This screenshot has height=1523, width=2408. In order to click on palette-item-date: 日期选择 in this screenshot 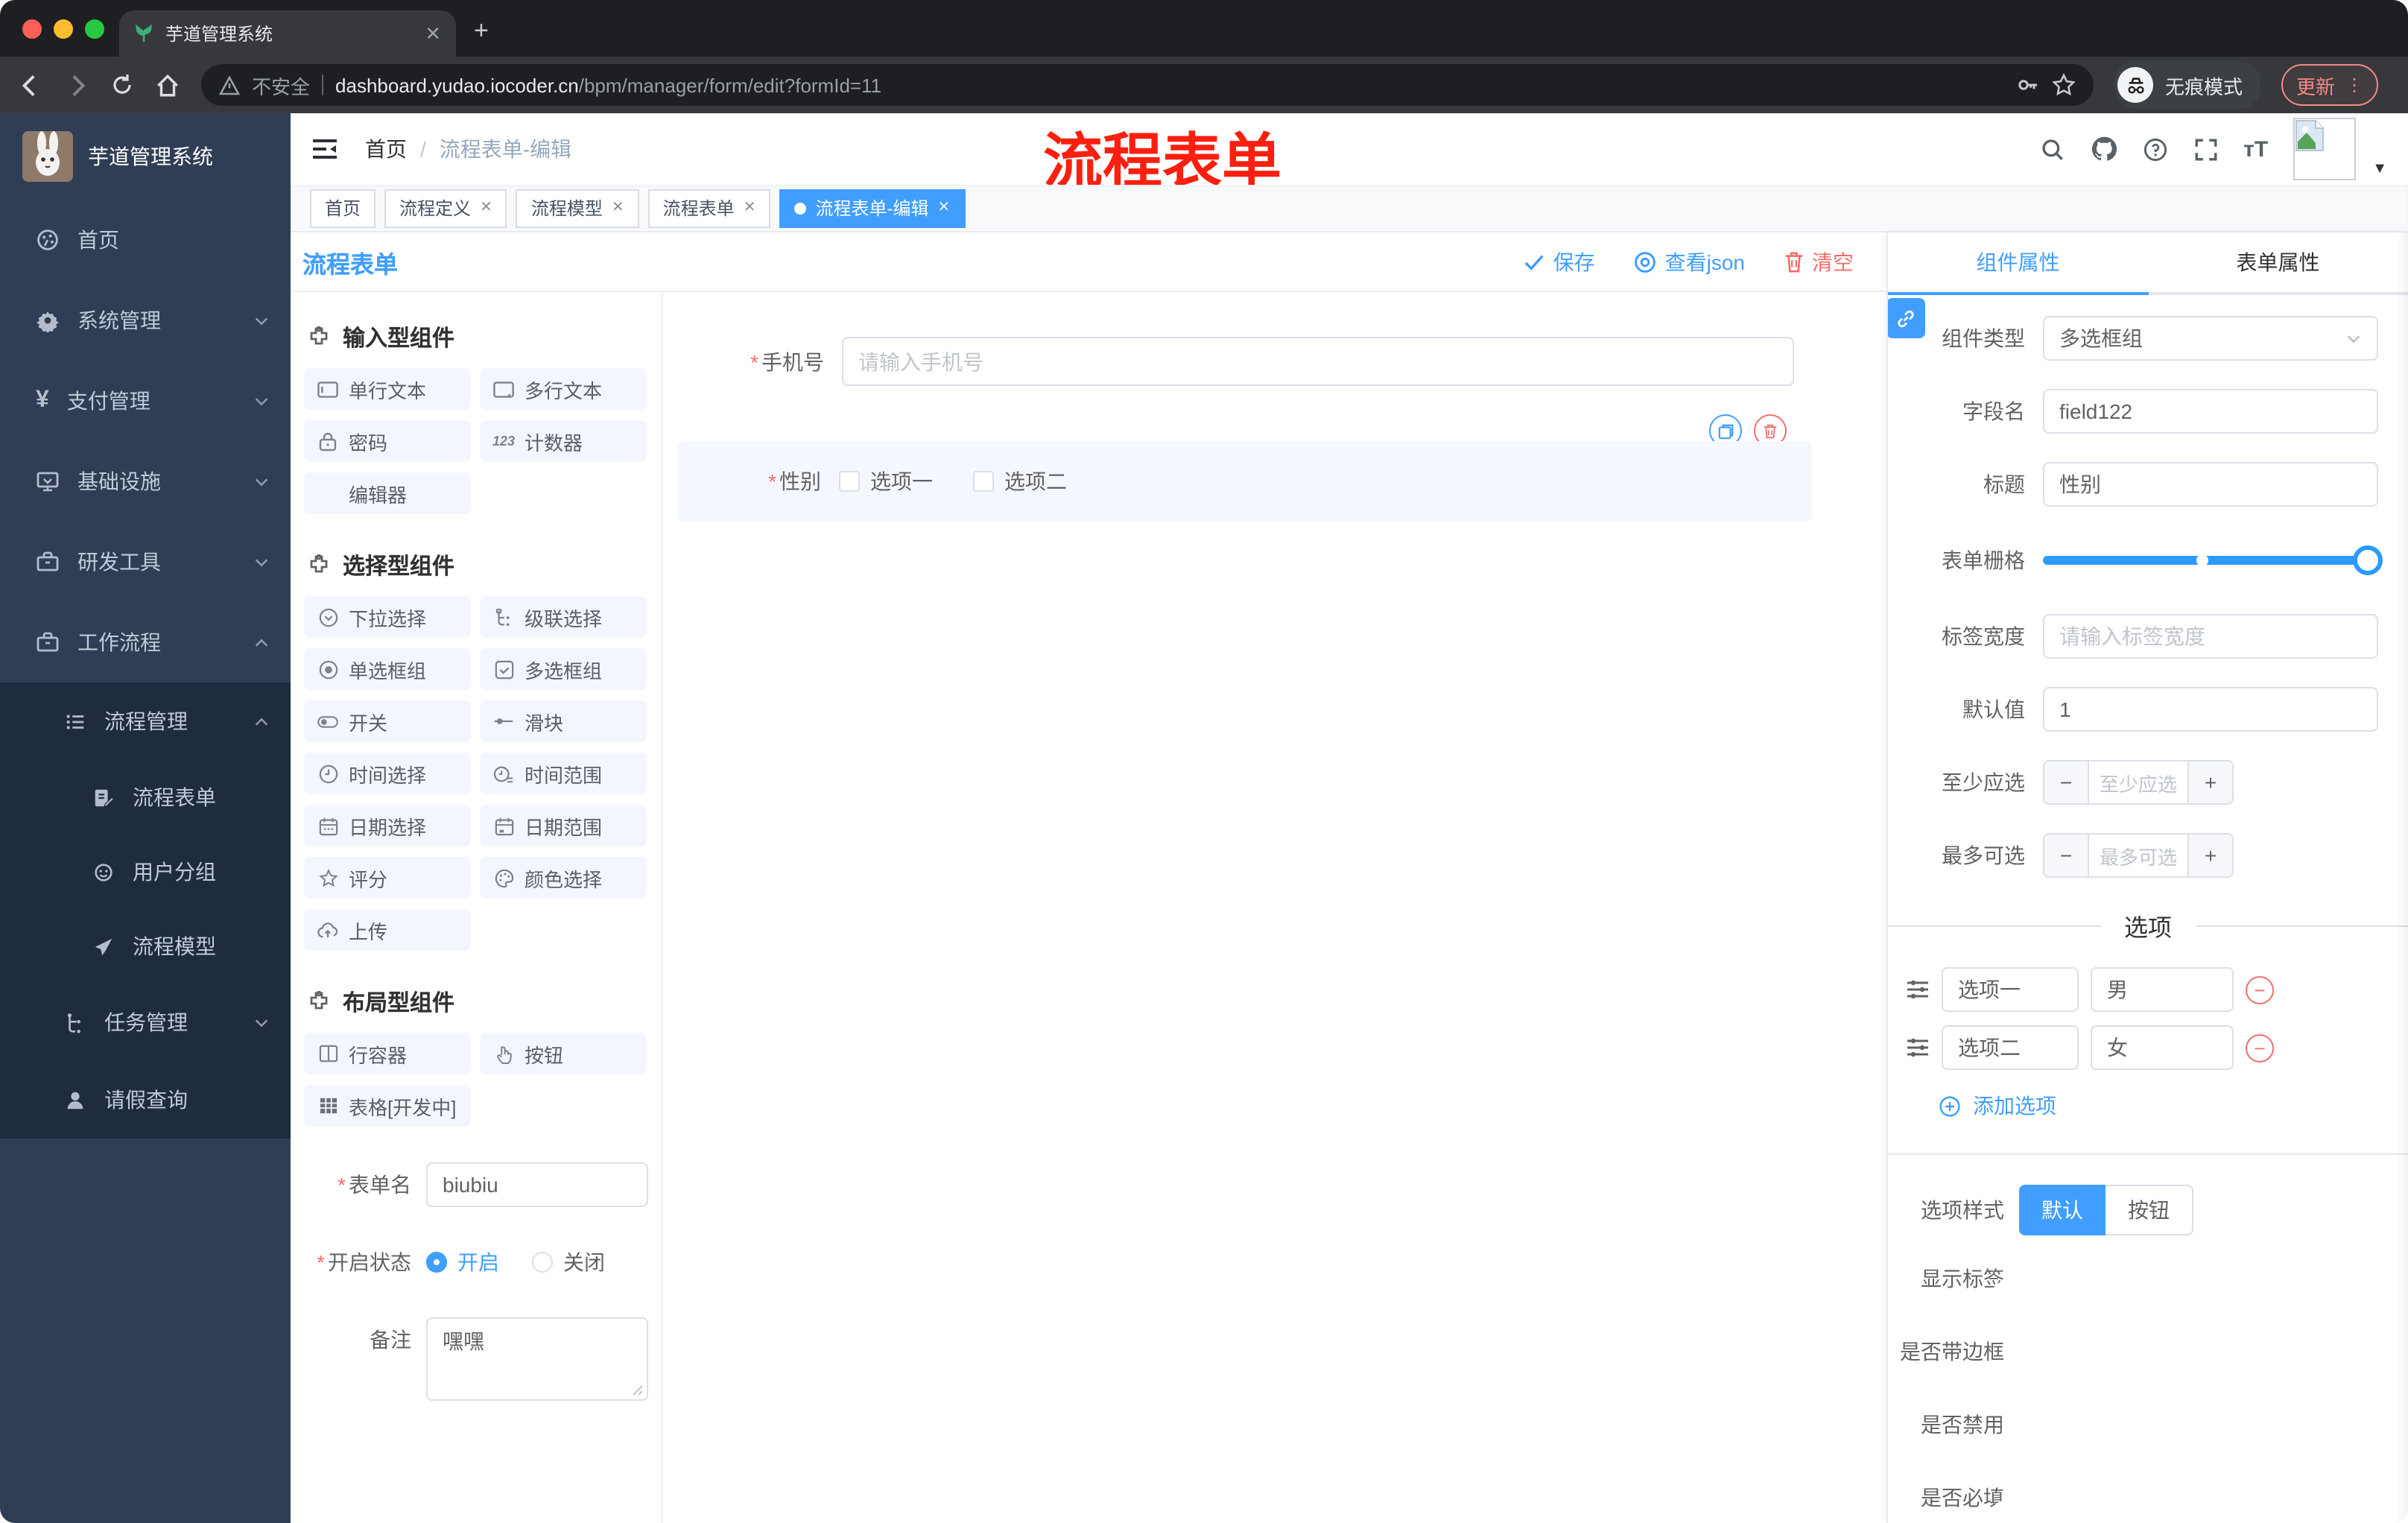, I will do `click(387, 826)`.